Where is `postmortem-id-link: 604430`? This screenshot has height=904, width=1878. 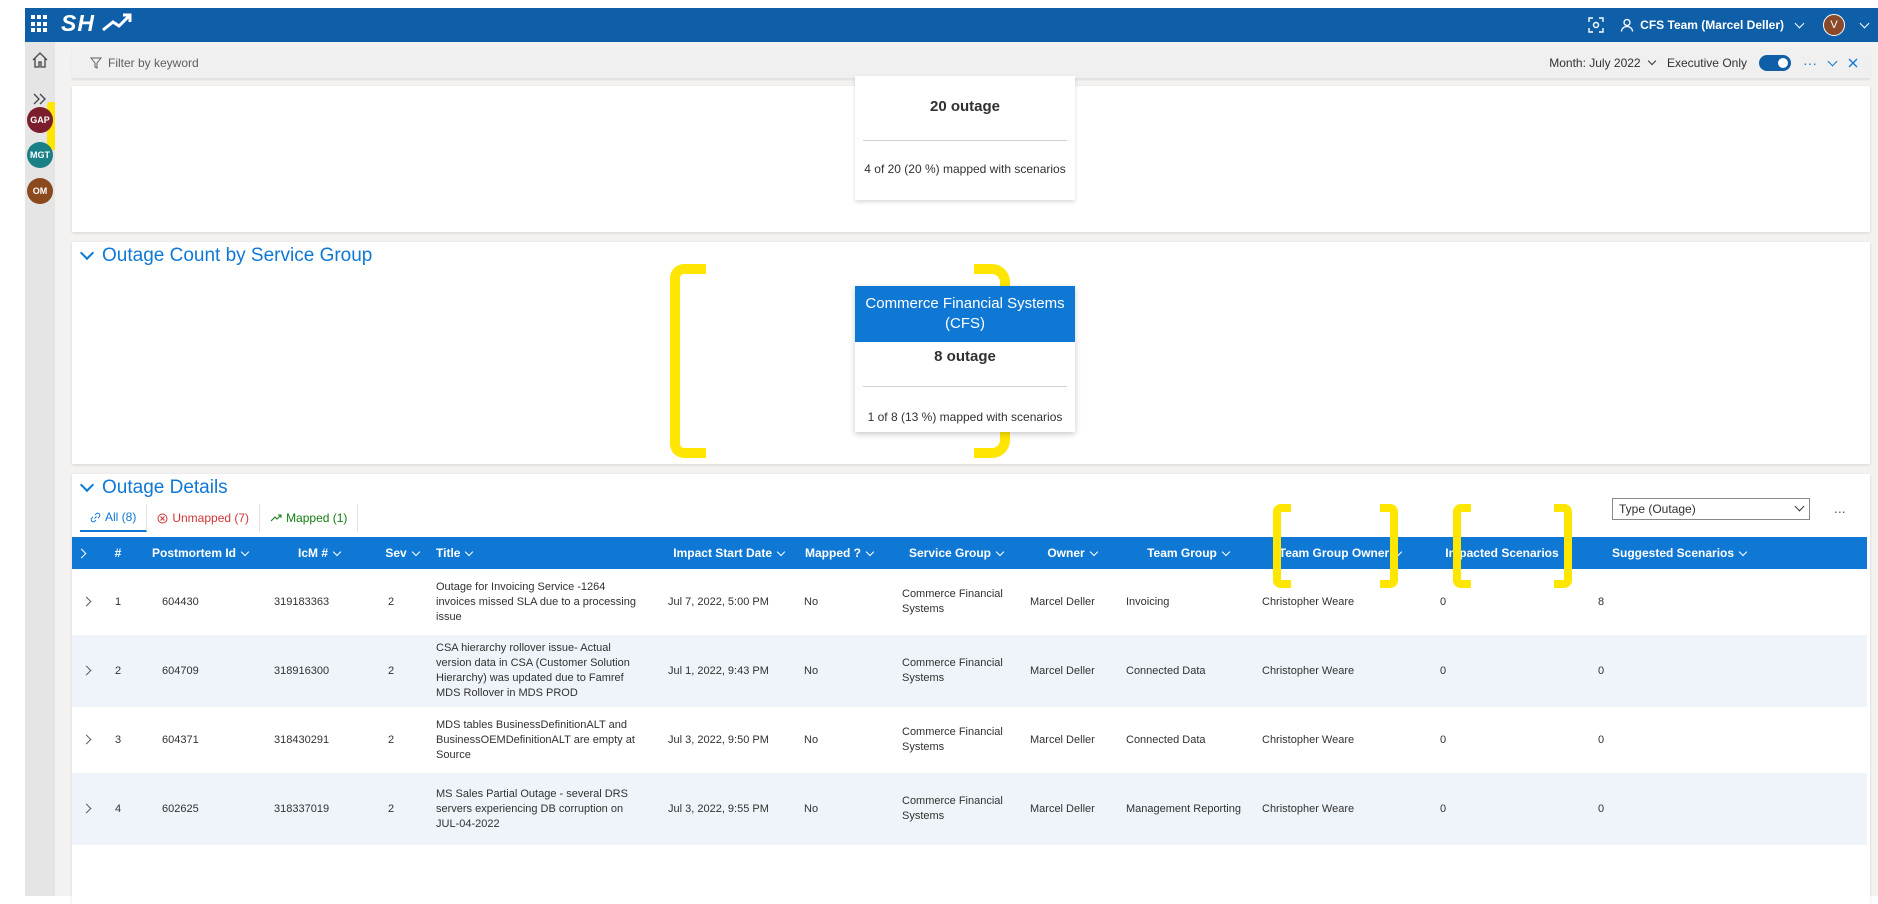
postmortem-id-link: 604430 is located at coordinates (200, 602).